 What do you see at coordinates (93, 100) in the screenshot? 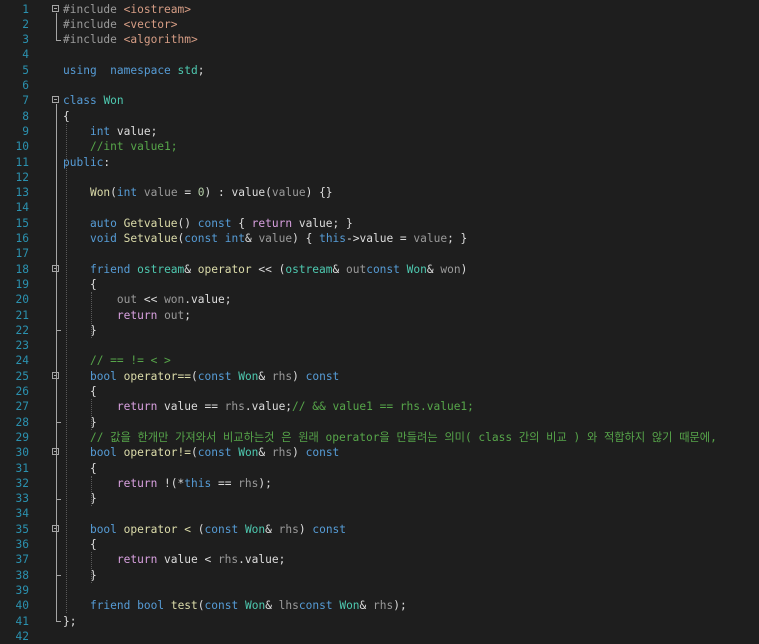
I see `code-text: class Won` at bounding box center [93, 100].